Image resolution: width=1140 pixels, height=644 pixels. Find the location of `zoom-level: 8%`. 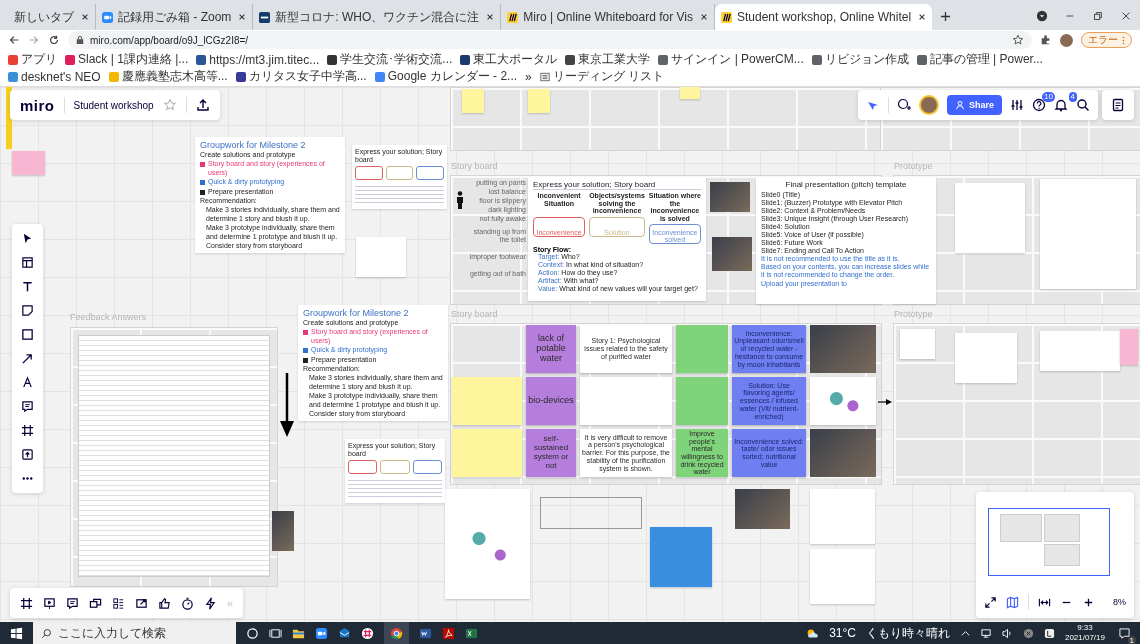

zoom-level: 8% is located at coordinates (1119, 602).